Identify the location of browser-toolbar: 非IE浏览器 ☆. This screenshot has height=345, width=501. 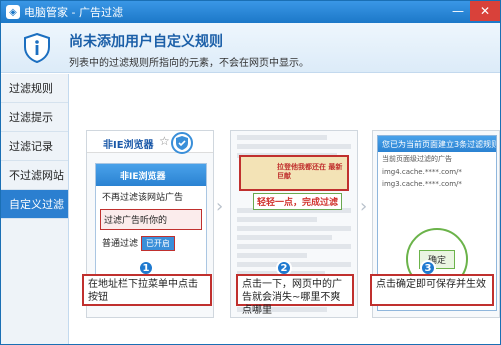
(150, 142).